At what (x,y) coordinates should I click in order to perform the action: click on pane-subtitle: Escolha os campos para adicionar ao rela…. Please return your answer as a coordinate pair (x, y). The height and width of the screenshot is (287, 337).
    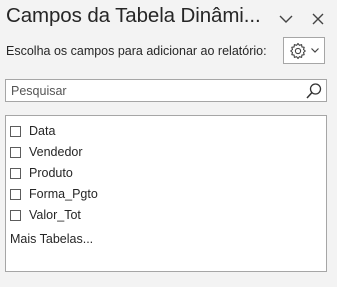
    Looking at the image, I should click on (136, 51).